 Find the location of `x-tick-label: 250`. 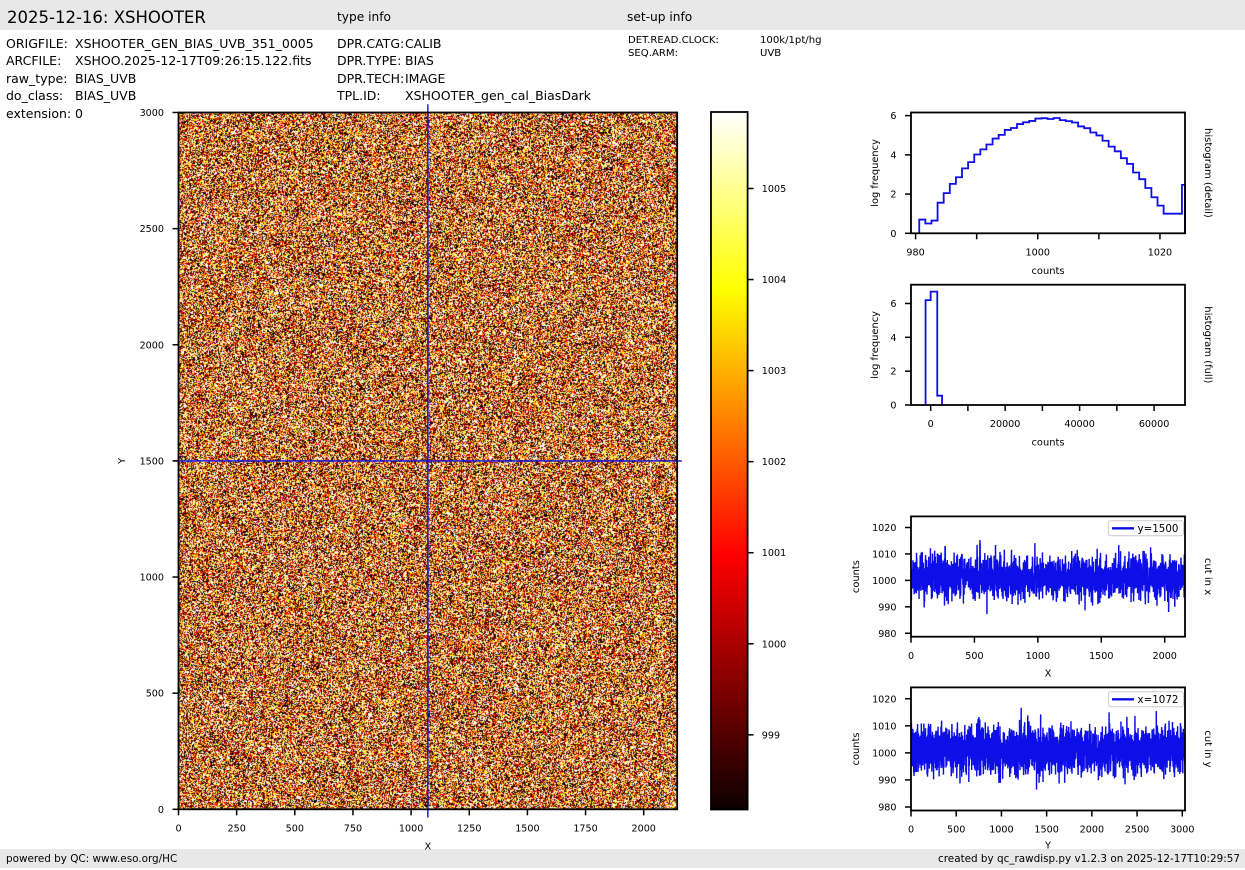

x-tick-label: 250 is located at coordinates (236, 829).